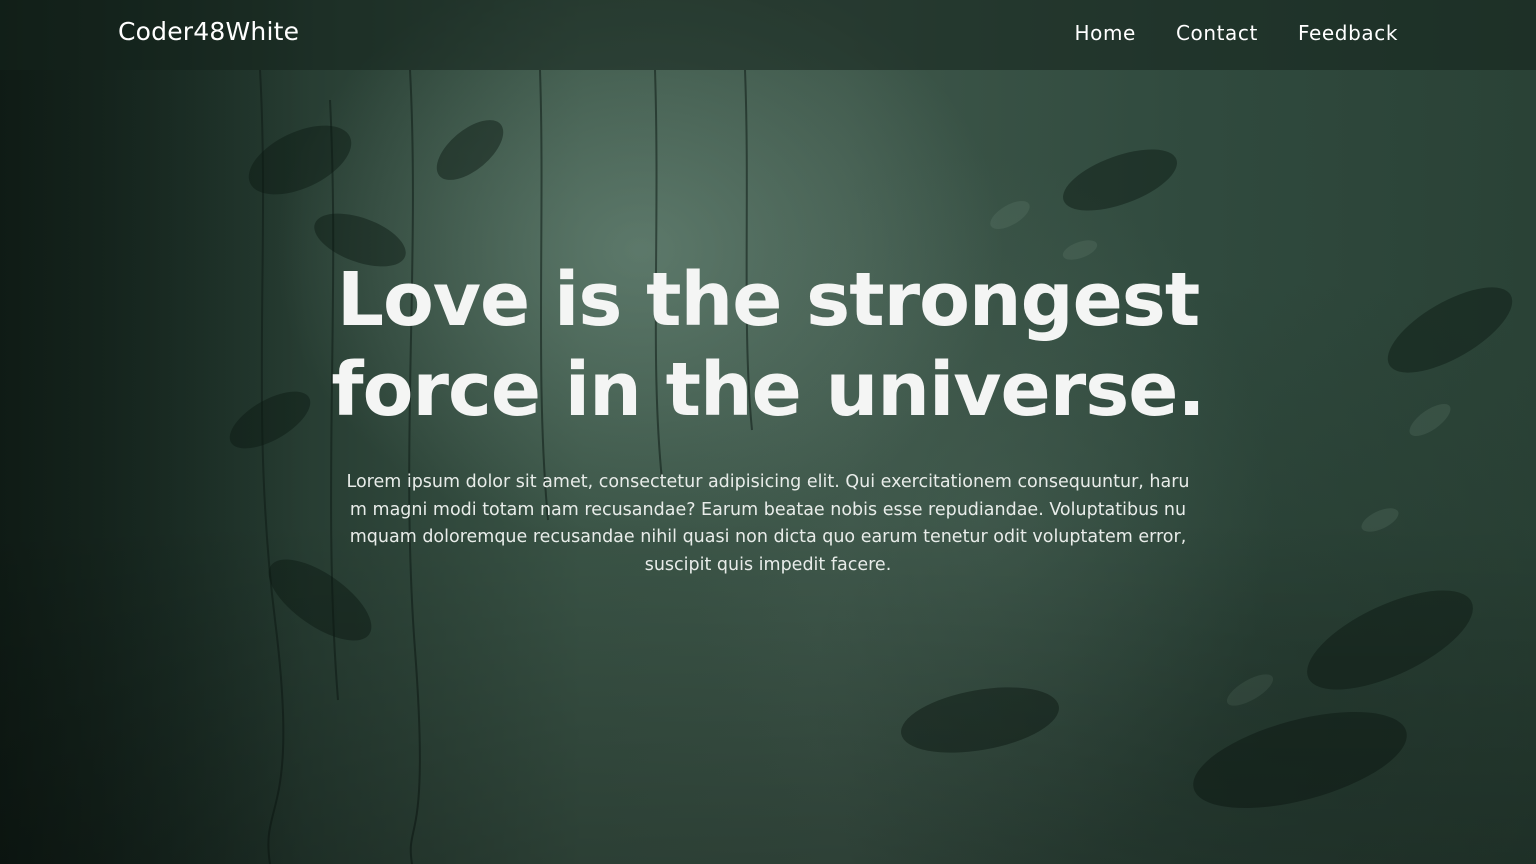 The image size is (1536, 864). What do you see at coordinates (768, 35) in the screenshot?
I see `top-navbar: Coder48White Home Contact Feedback` at bounding box center [768, 35].